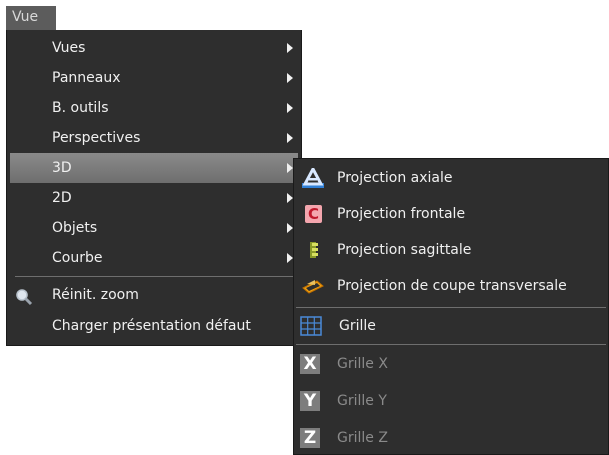 The height and width of the screenshot is (455, 609). I want to click on y-axis-icon: Y, so click(310, 401).